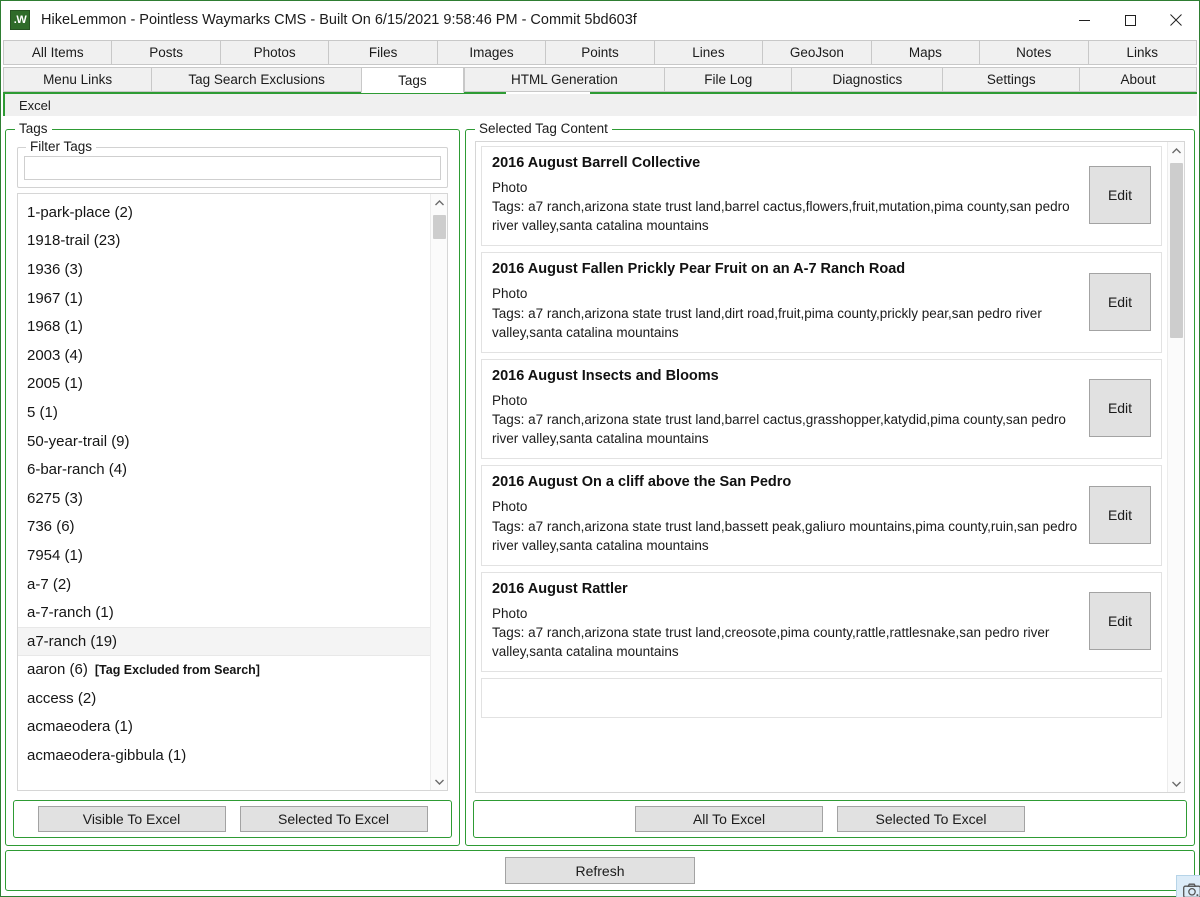 This screenshot has height=897, width=1200. I want to click on tab-settings: Settings, so click(1011, 79).